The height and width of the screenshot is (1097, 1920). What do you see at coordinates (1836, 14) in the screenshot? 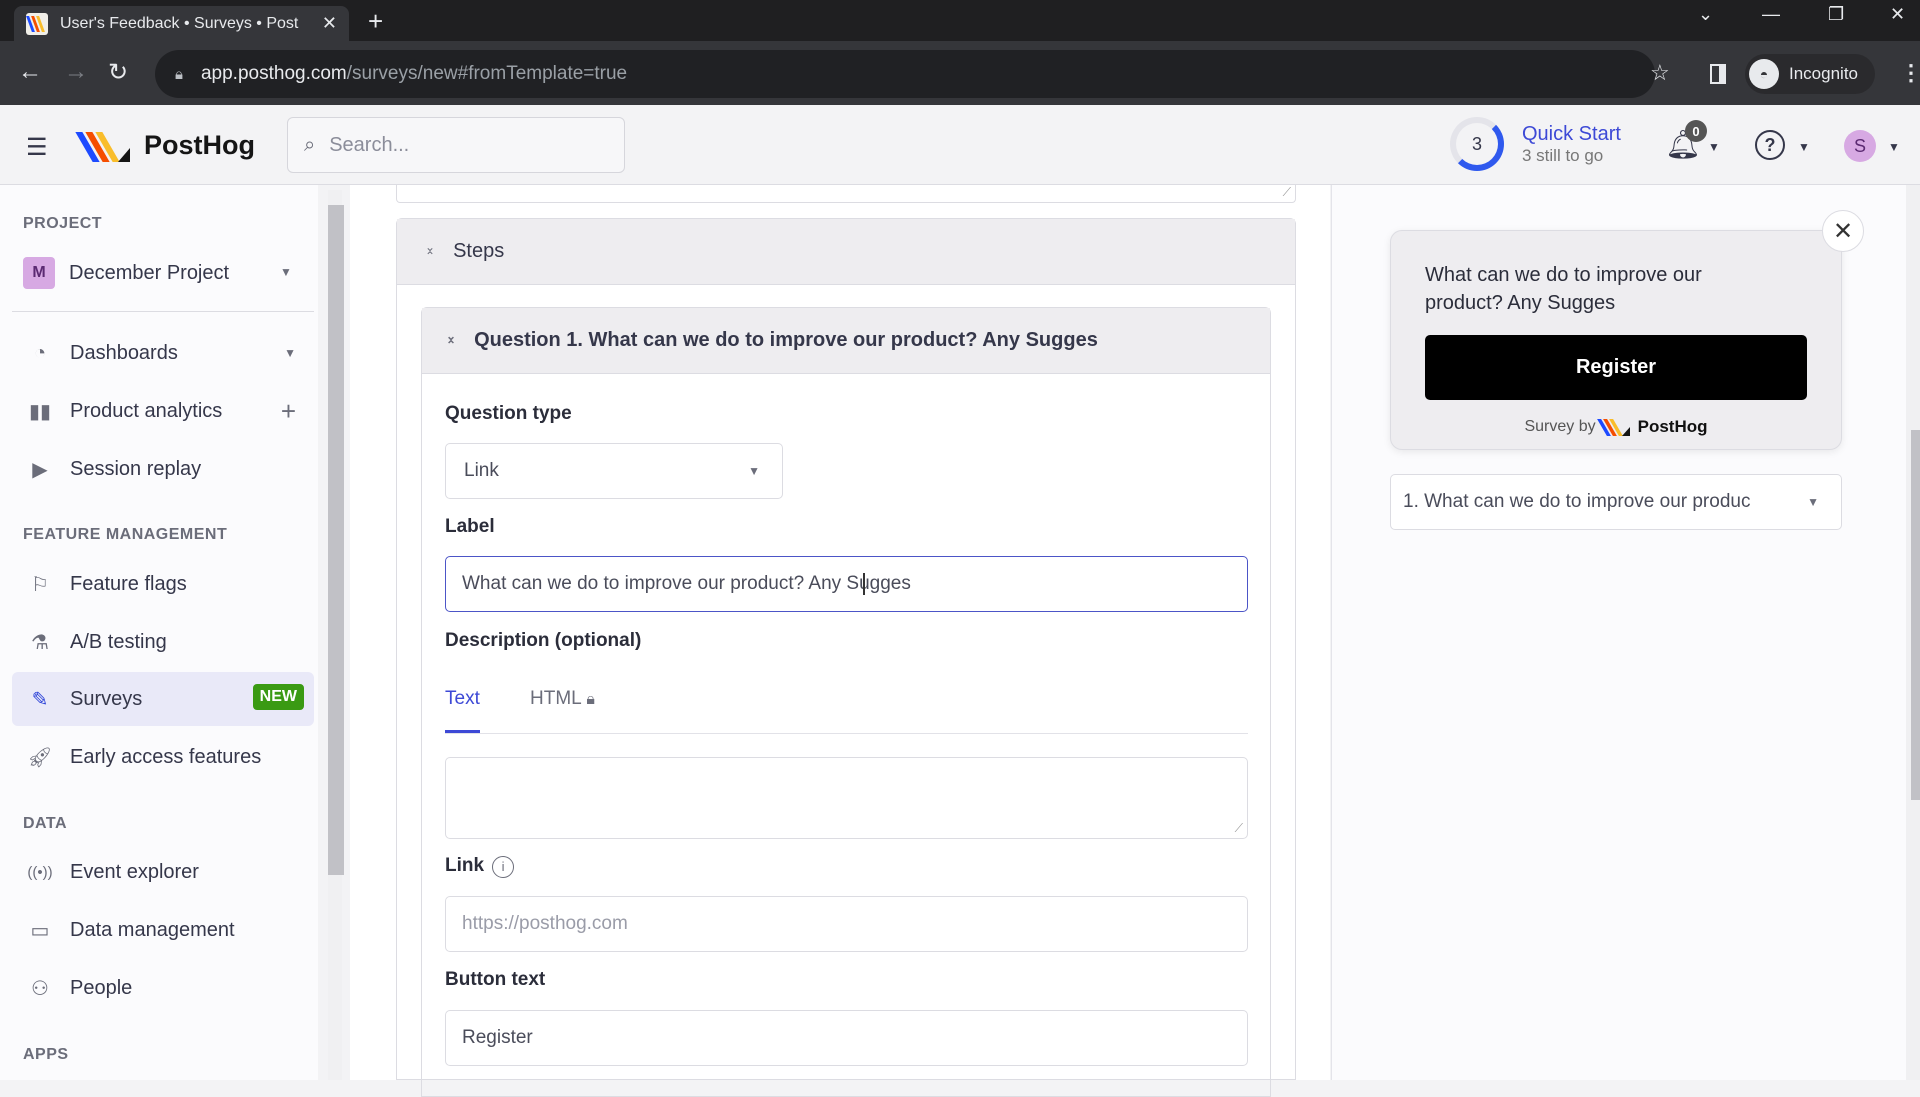
I see `restore-icon: ❐` at bounding box center [1836, 14].